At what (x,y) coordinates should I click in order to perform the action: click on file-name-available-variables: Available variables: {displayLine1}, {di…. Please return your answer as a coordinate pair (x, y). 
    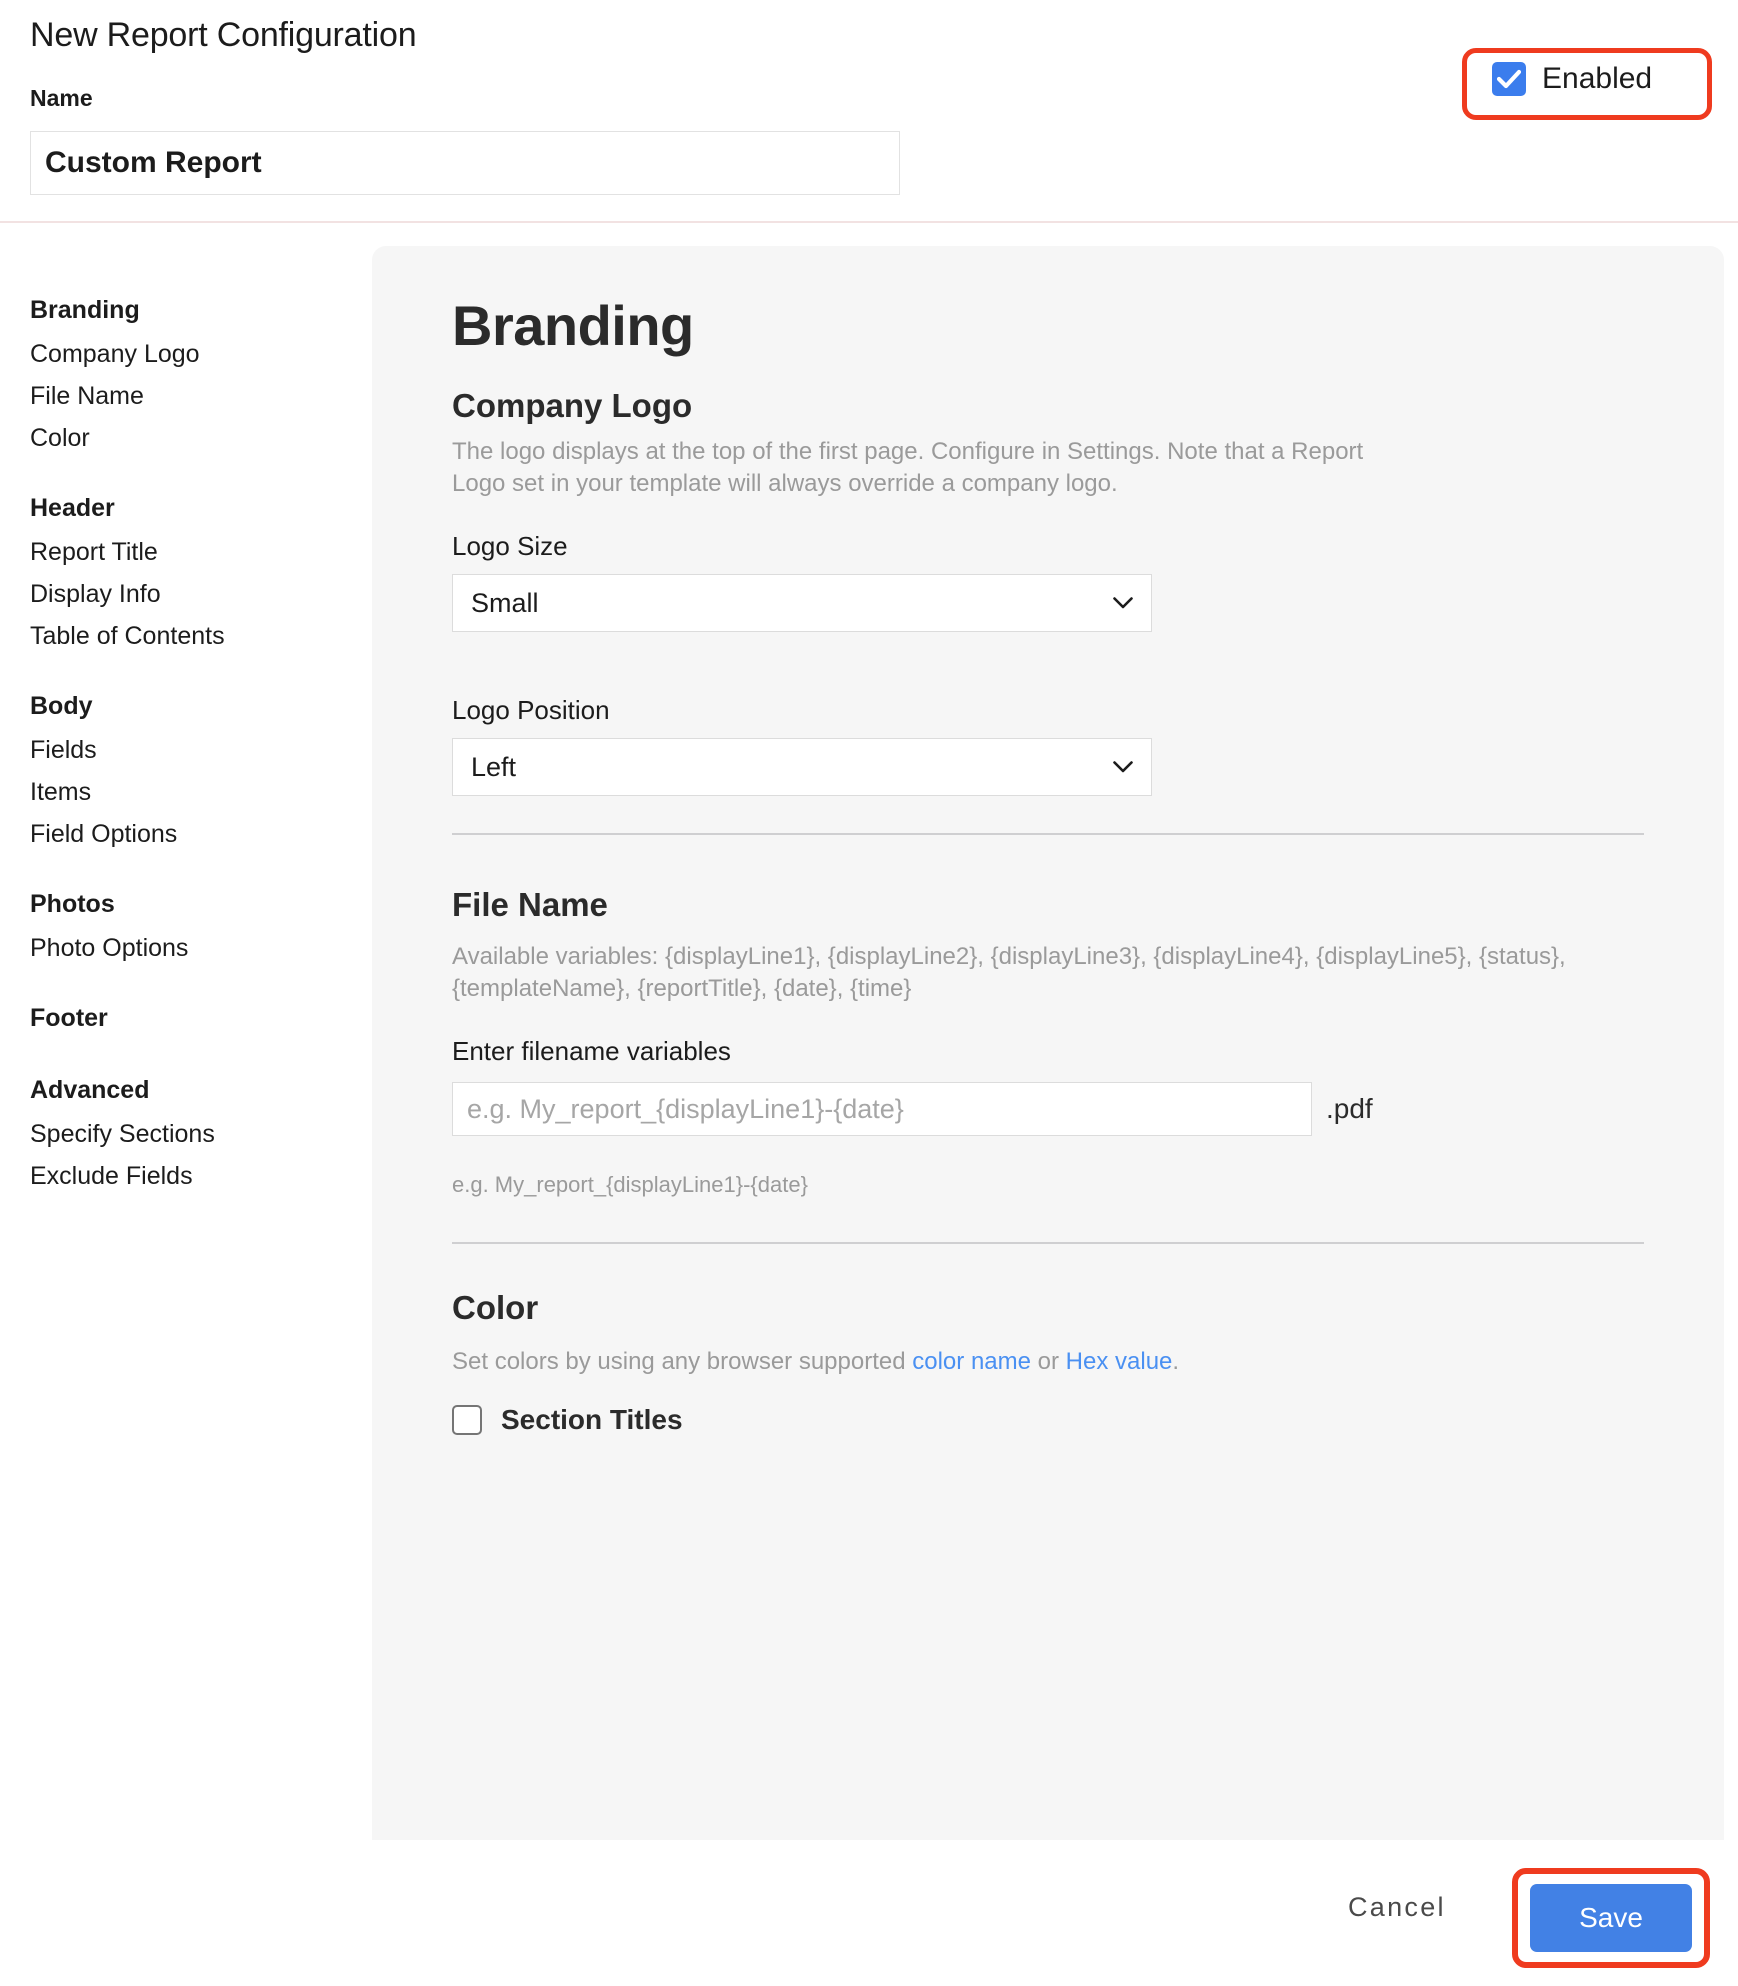
    Looking at the image, I should click on (1009, 972).